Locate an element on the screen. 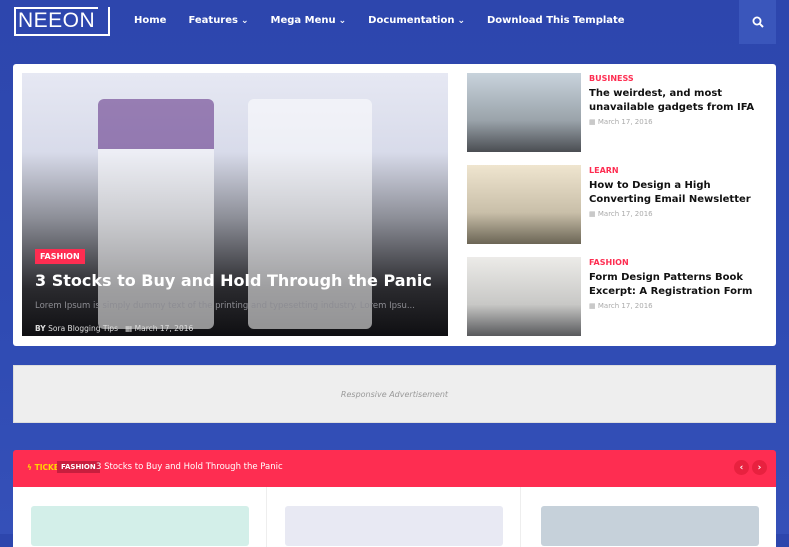 The height and width of the screenshot is (547, 789). category-label: LEARN is located at coordinates (604, 170).